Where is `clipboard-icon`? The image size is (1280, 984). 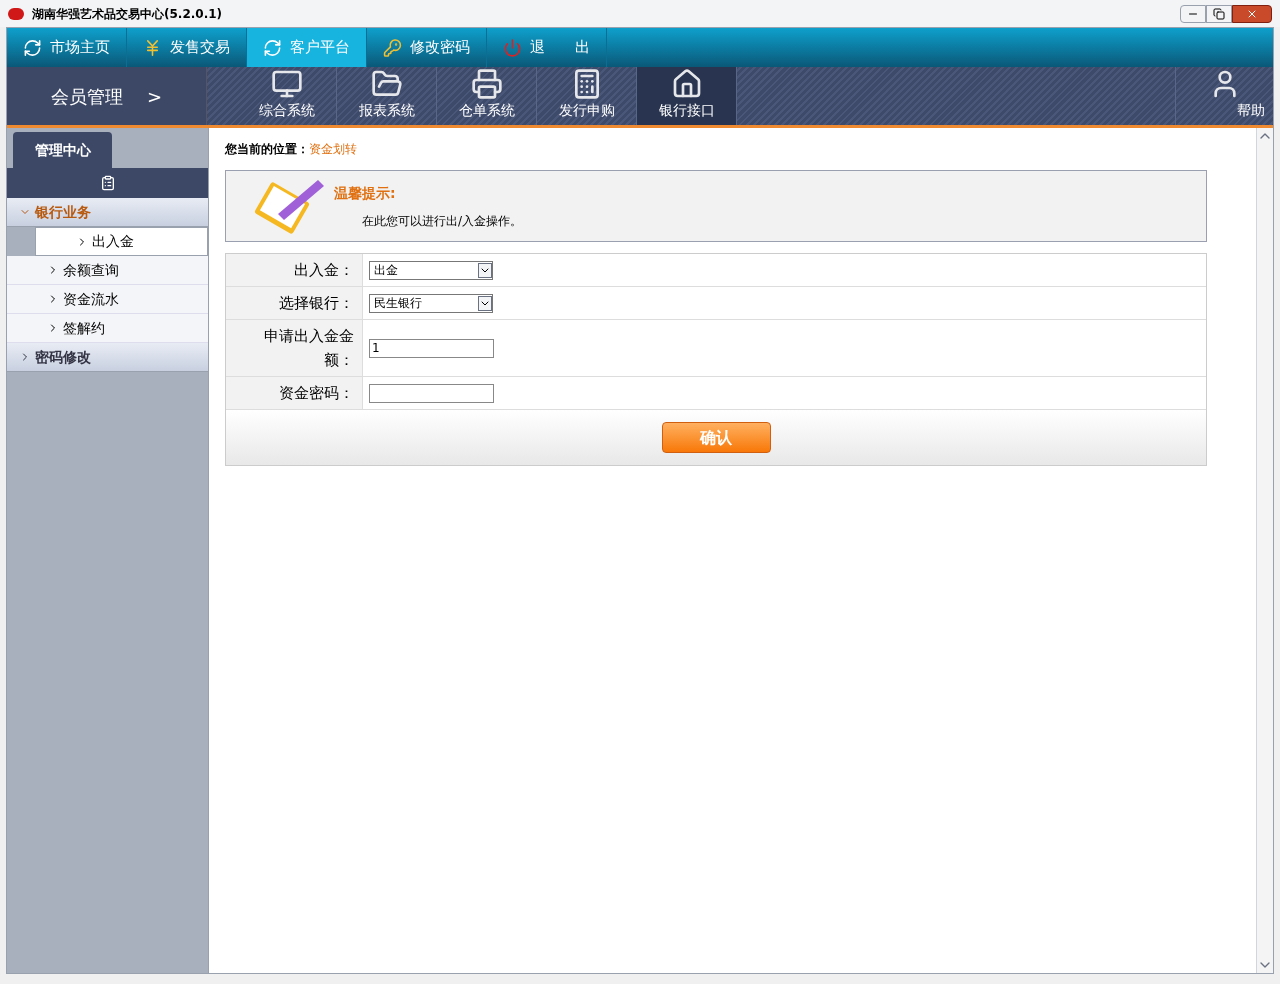
clipboard-icon is located at coordinates (107, 183).